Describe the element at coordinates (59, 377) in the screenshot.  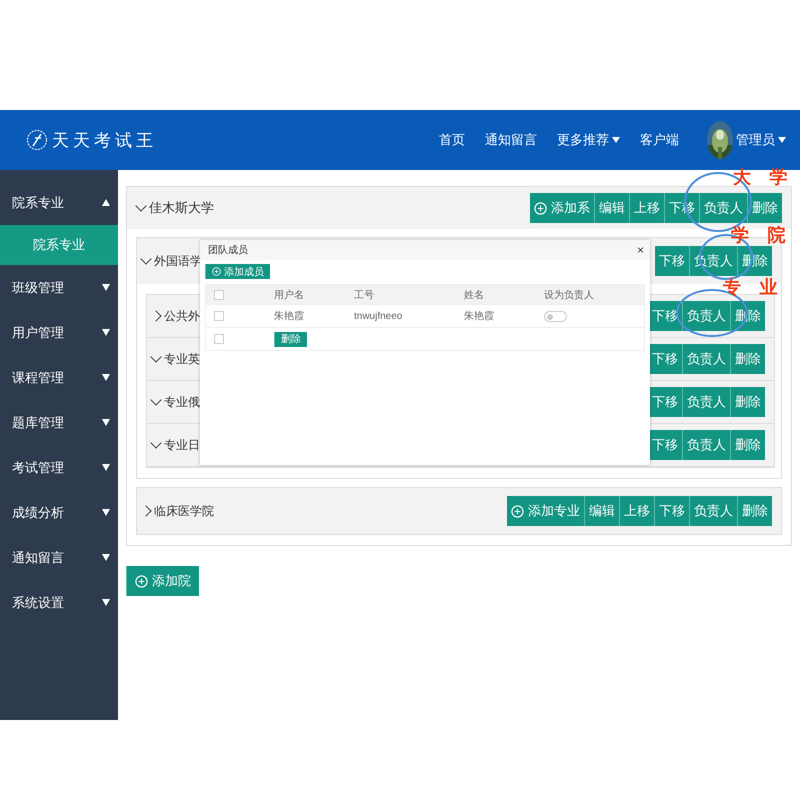
I see `sidebar-item: 课程管理` at that location.